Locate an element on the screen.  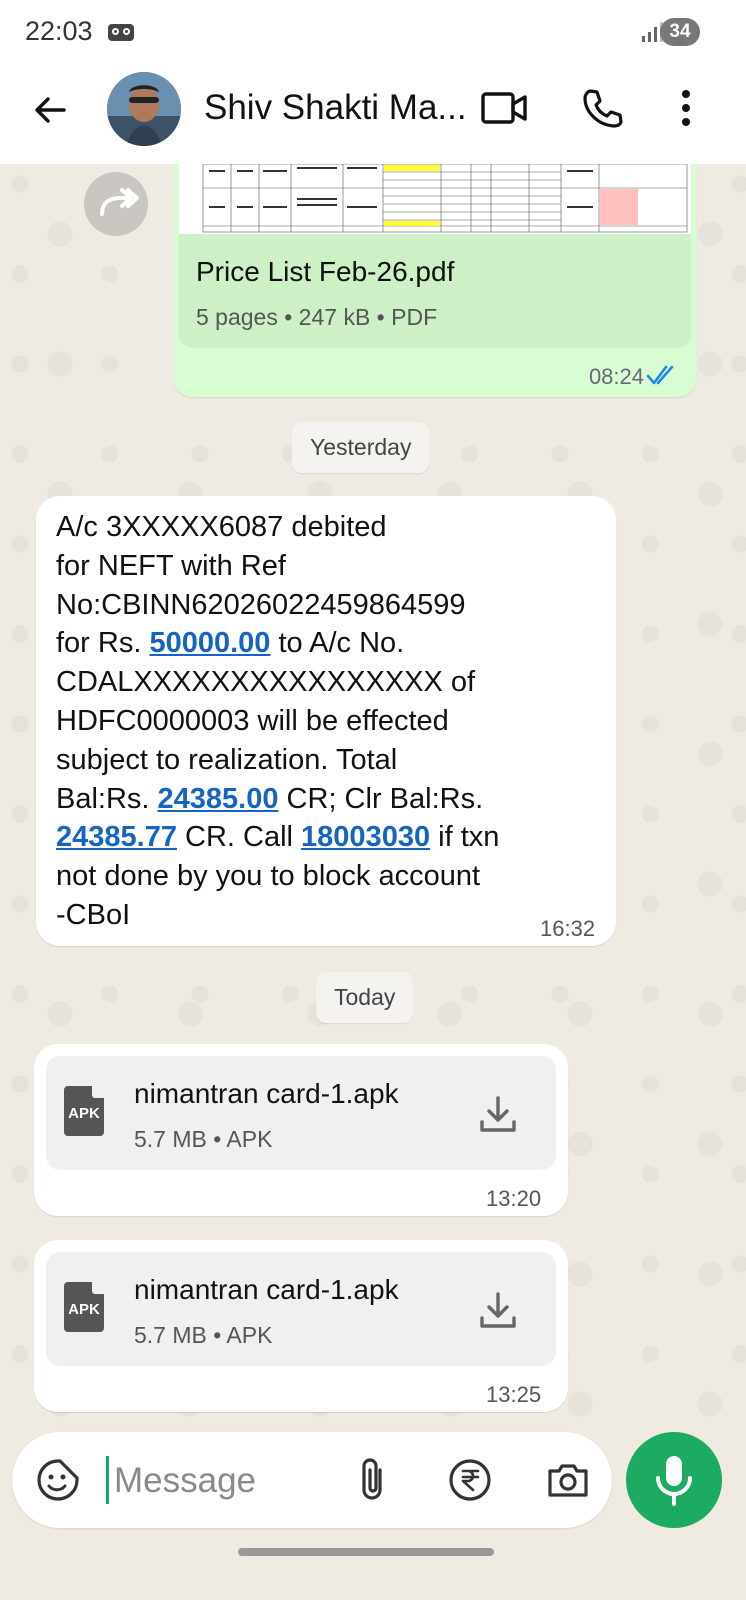
battery-indicator: 34 is located at coordinates (680, 32).